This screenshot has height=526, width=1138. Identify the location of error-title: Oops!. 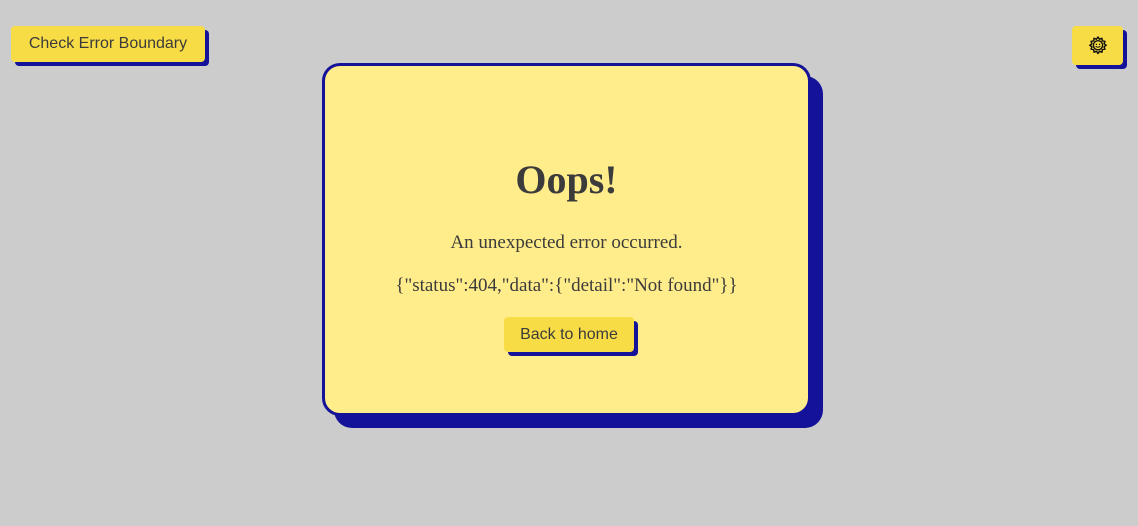
(566, 179).